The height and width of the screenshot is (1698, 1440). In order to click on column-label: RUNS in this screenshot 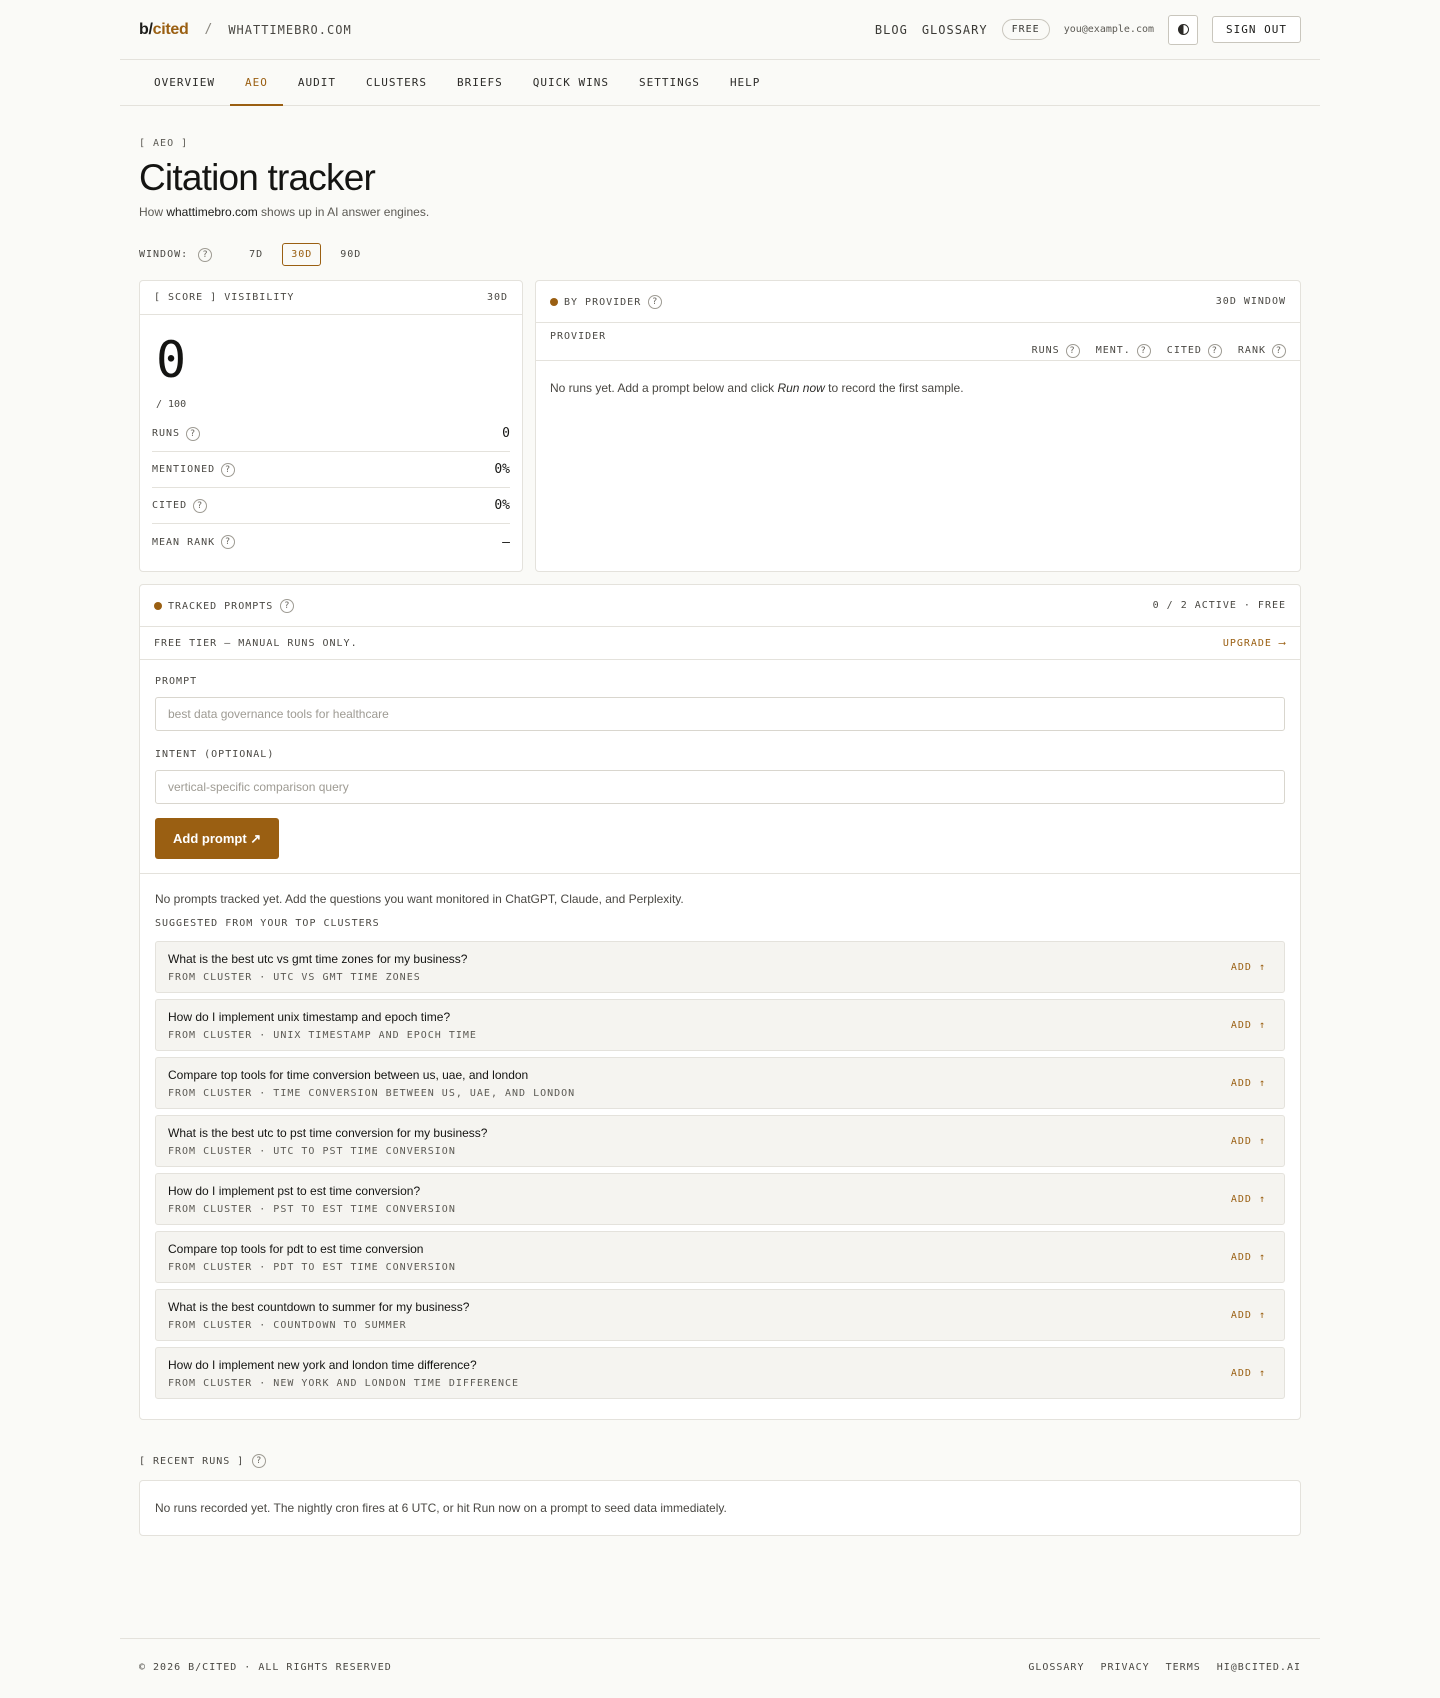, I will do `click(1045, 350)`.